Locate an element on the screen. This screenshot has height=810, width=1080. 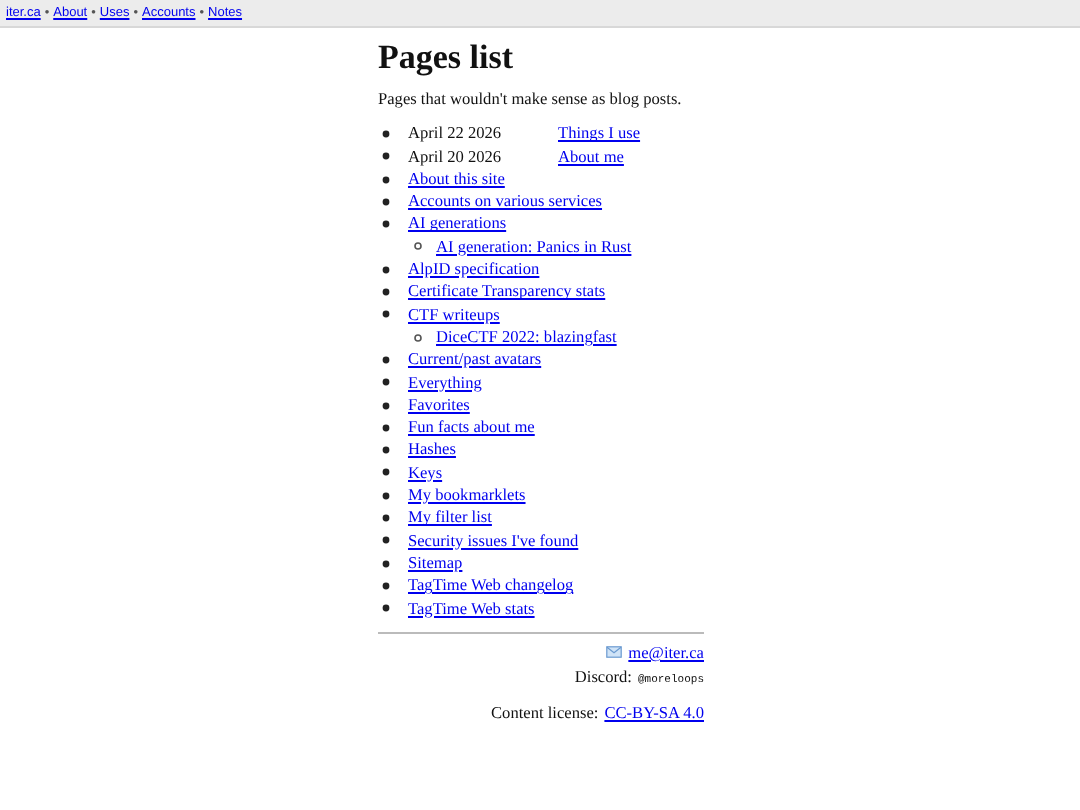
license-label: Content license: is located at coordinates (545, 714).